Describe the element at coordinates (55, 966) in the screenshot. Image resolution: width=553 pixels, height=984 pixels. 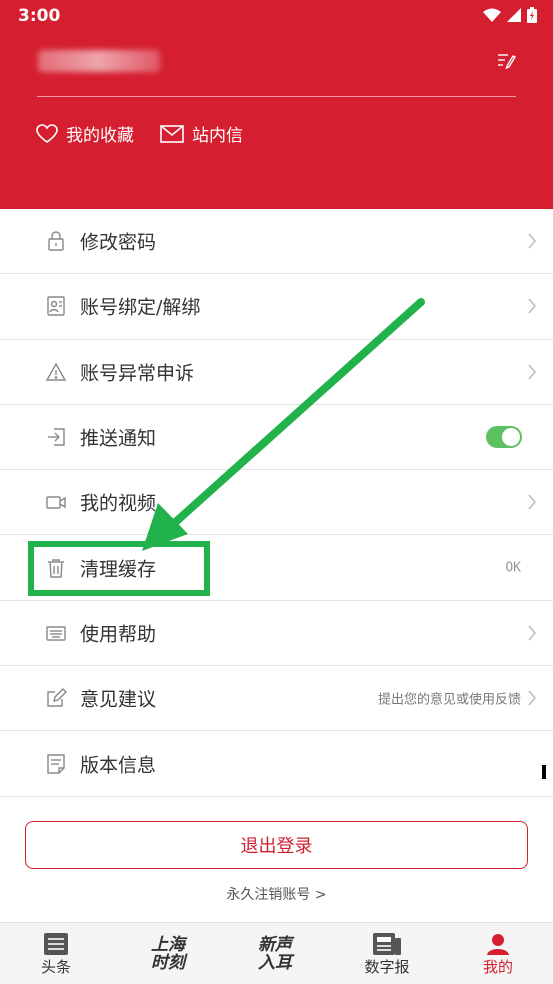
I see `tab-label: 头条` at that location.